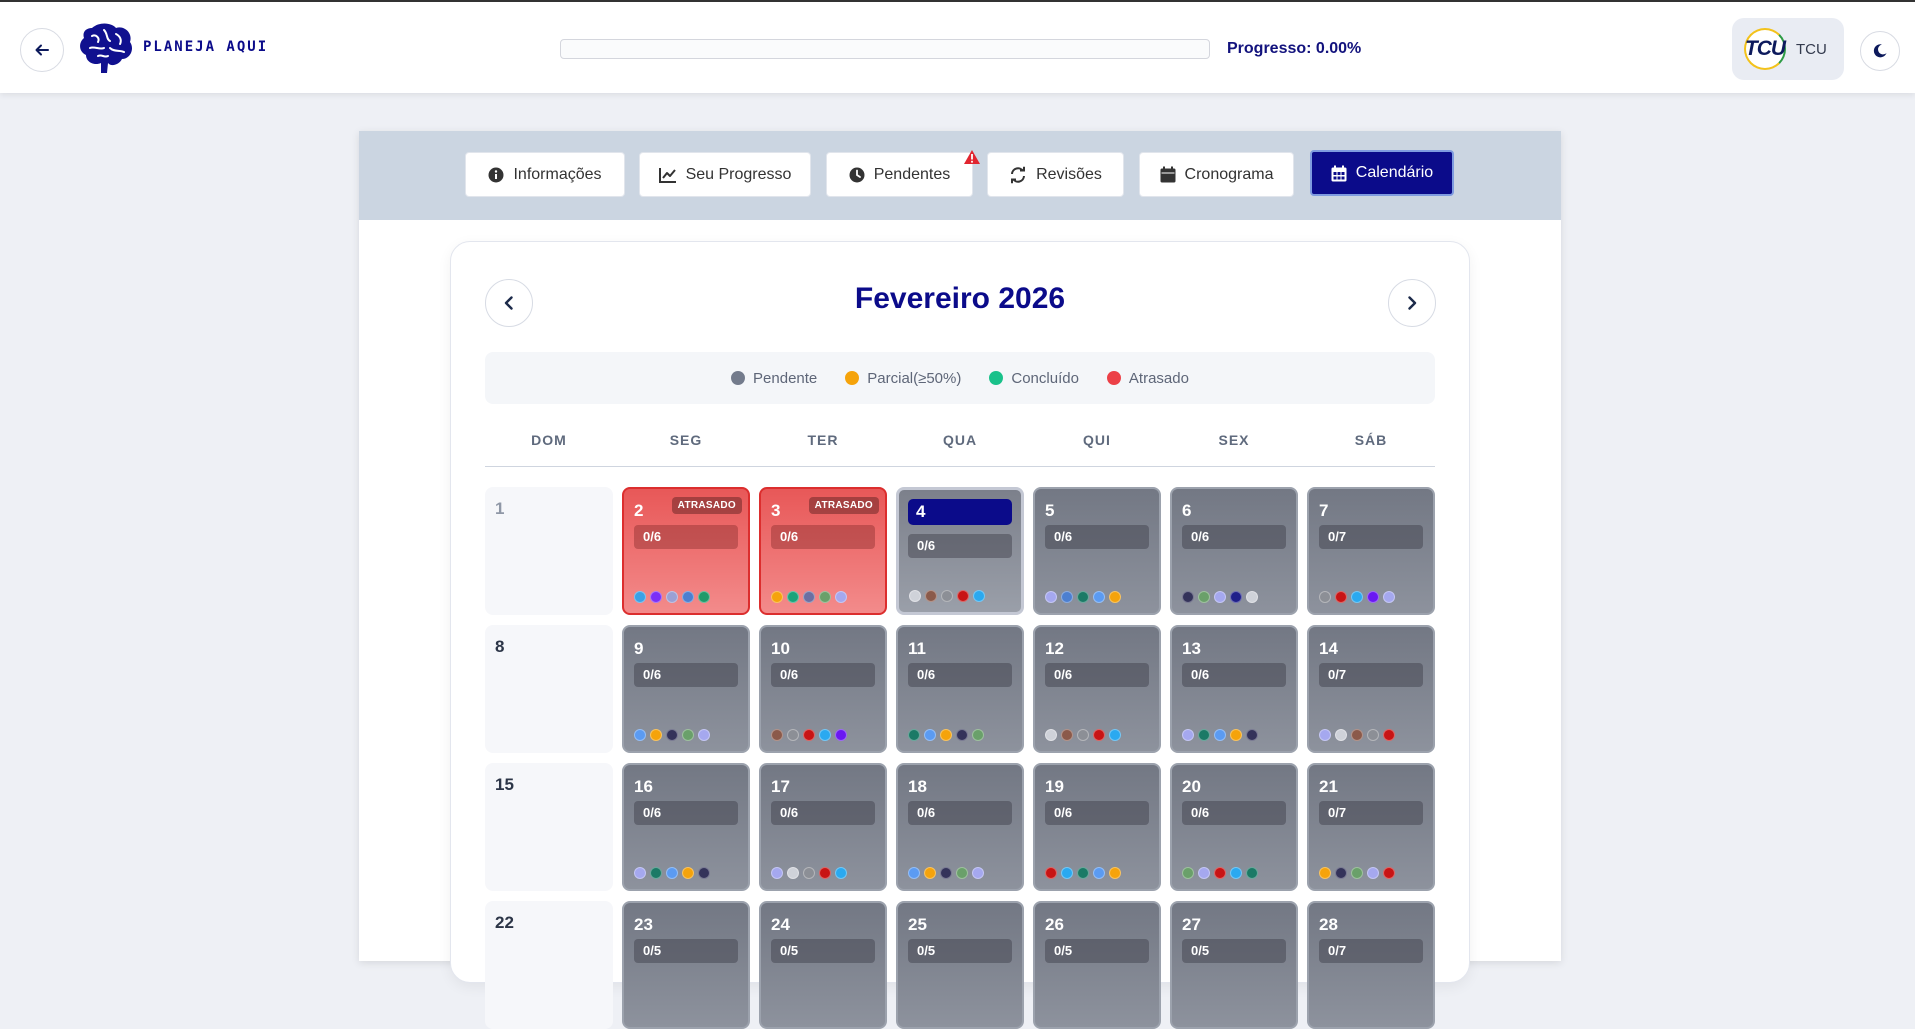  I want to click on weekday-qua: QUA, so click(960, 440).